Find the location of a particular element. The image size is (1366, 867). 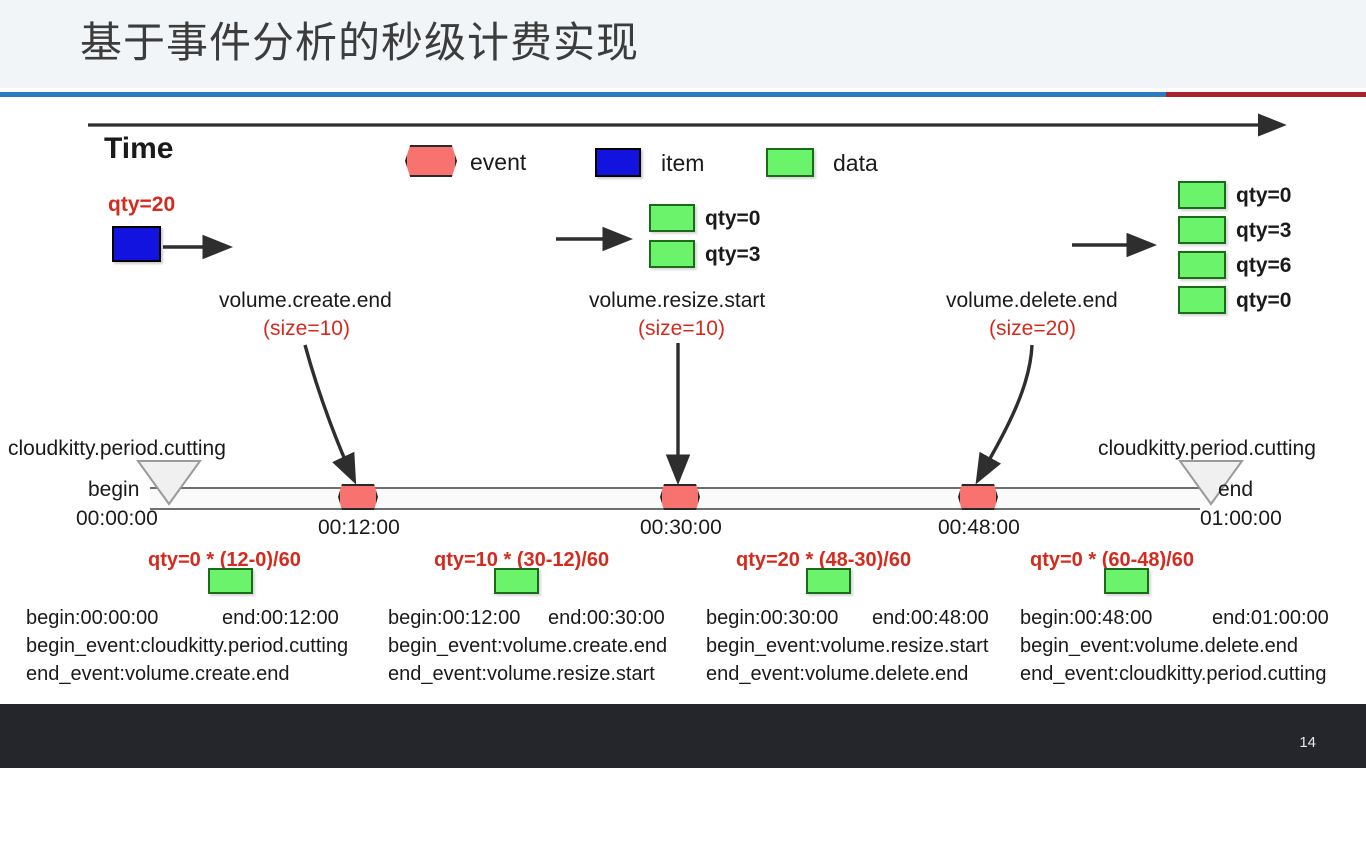

event-size-1: (size=10) is located at coordinates (681, 328).